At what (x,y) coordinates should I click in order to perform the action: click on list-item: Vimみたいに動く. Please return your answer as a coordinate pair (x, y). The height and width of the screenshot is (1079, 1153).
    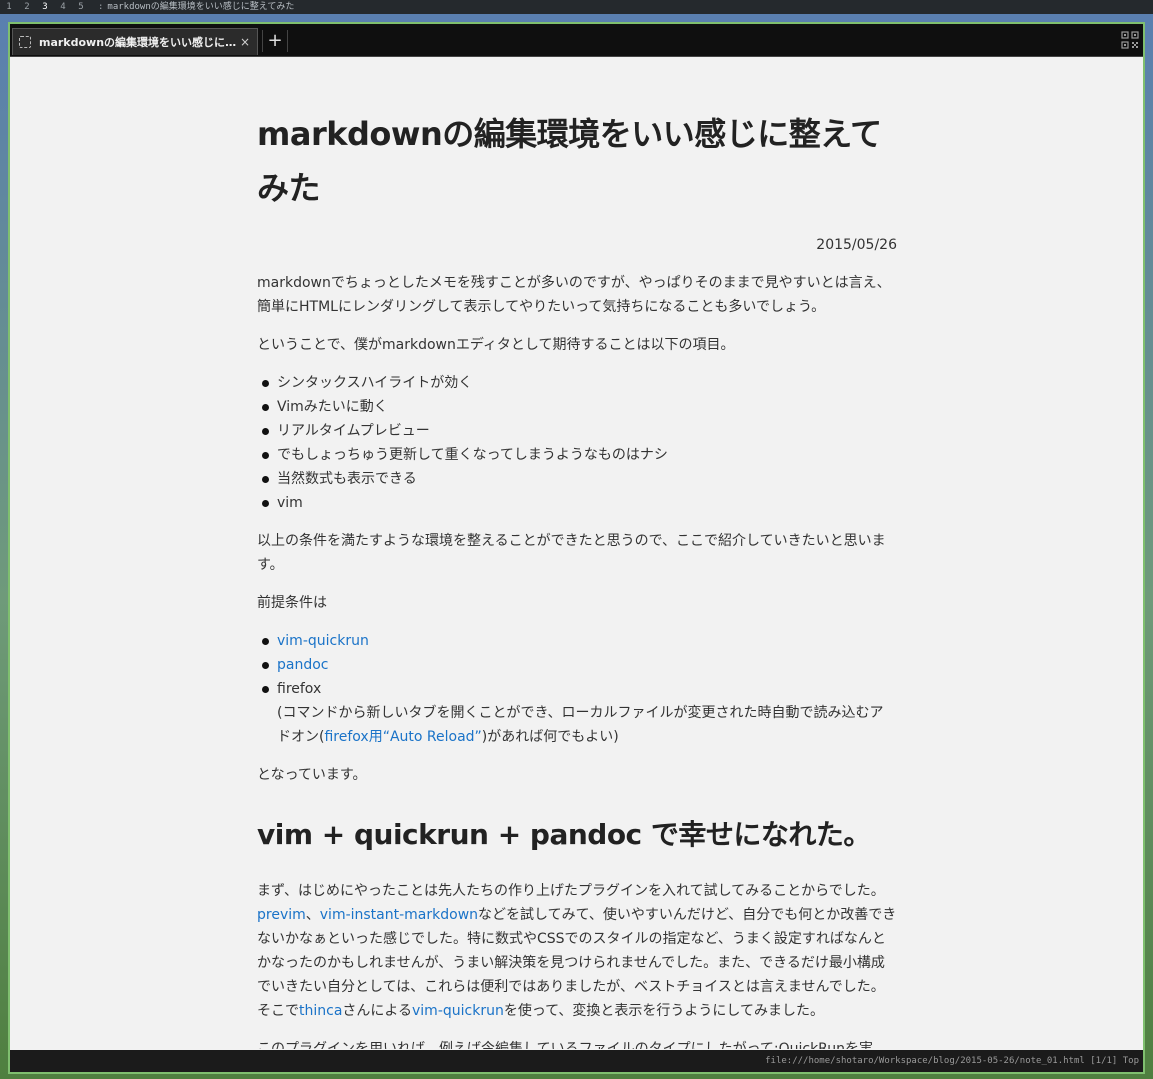
    Looking at the image, I should click on (579, 407).